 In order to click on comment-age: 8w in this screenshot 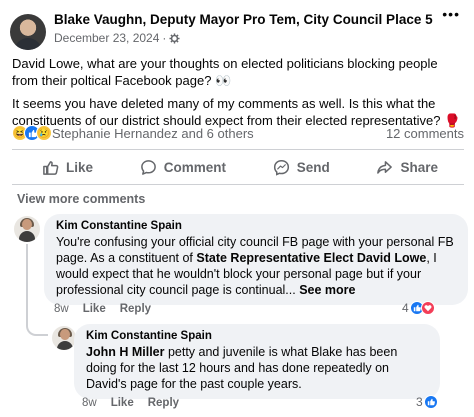, I will do `click(61, 309)`.